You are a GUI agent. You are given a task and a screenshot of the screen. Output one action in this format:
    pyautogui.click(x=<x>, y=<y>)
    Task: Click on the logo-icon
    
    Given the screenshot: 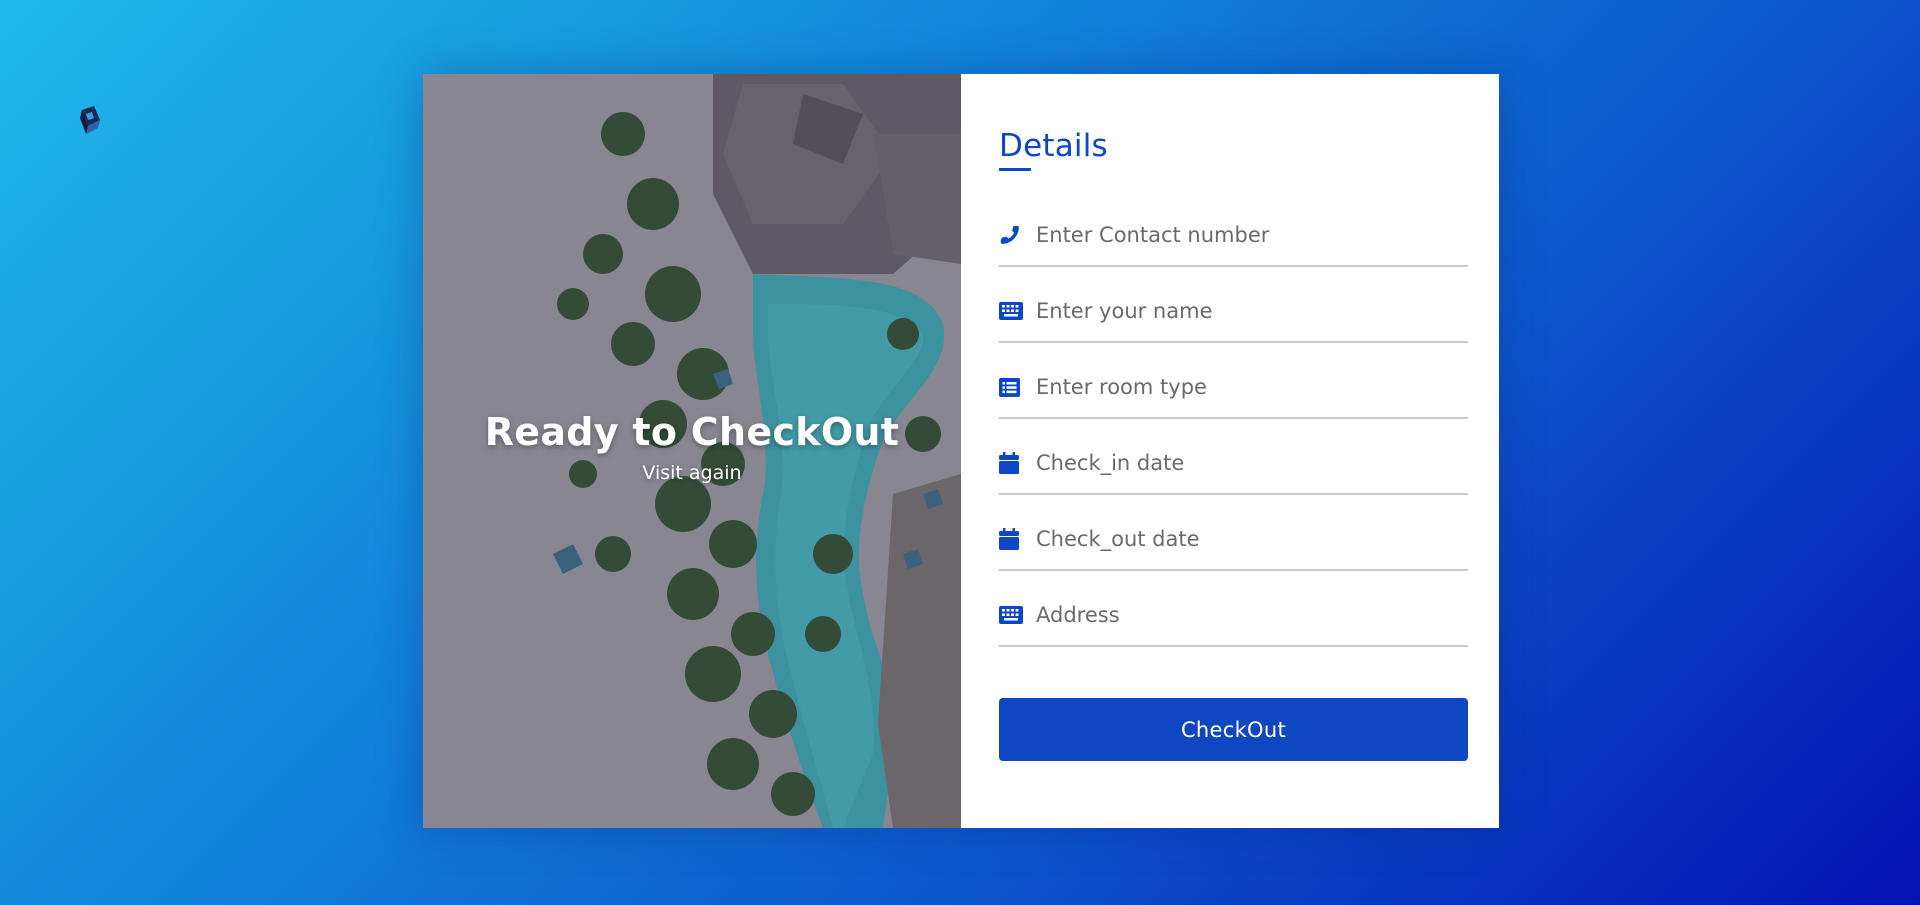 What is the action you would take?
    pyautogui.click(x=90, y=120)
    